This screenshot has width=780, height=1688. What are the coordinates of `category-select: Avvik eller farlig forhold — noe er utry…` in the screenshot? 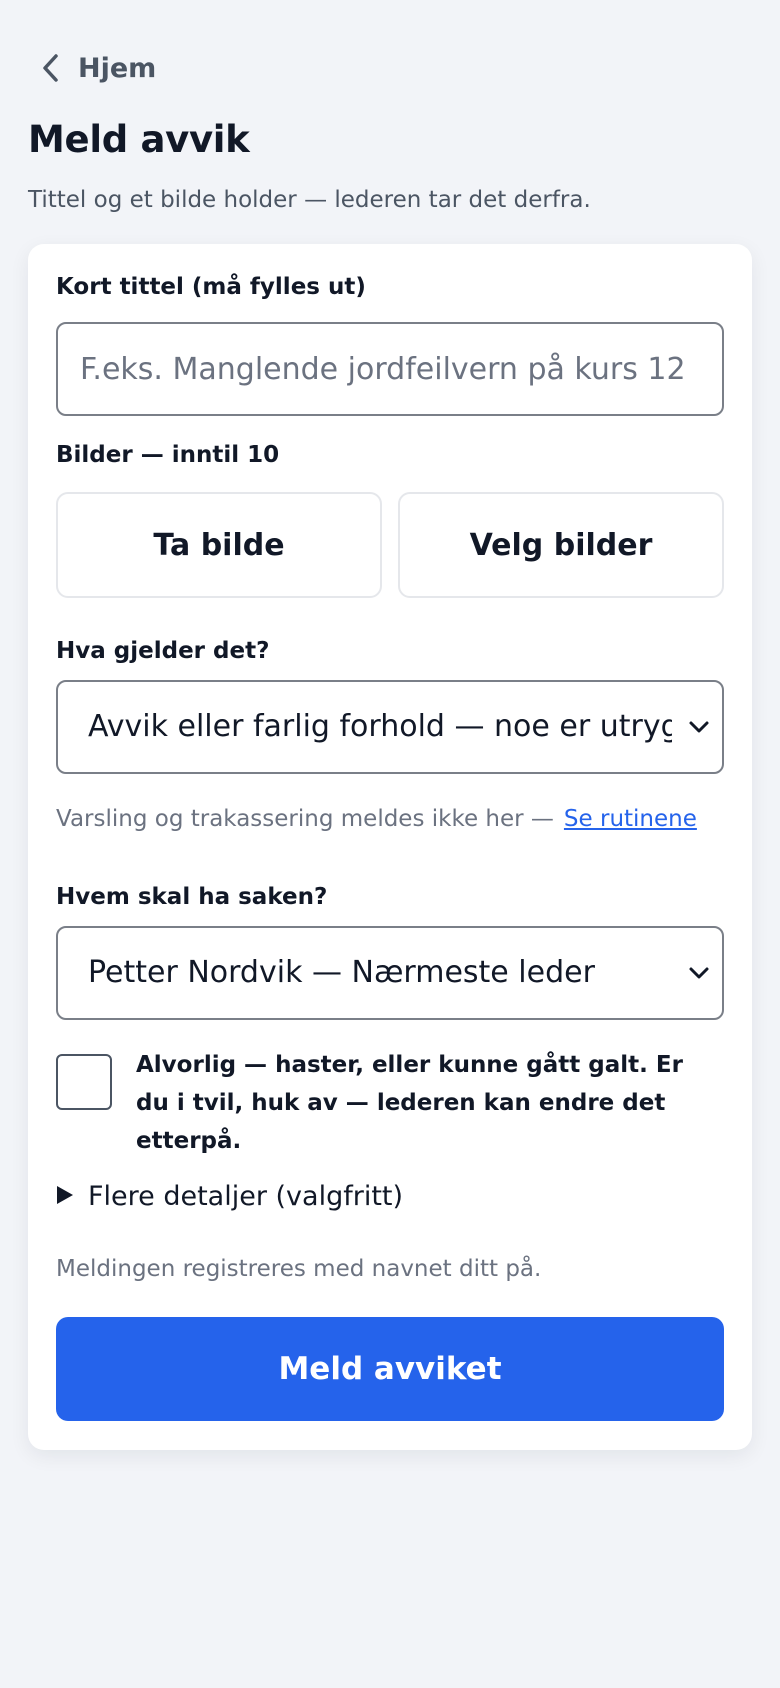 It's located at (390, 727).